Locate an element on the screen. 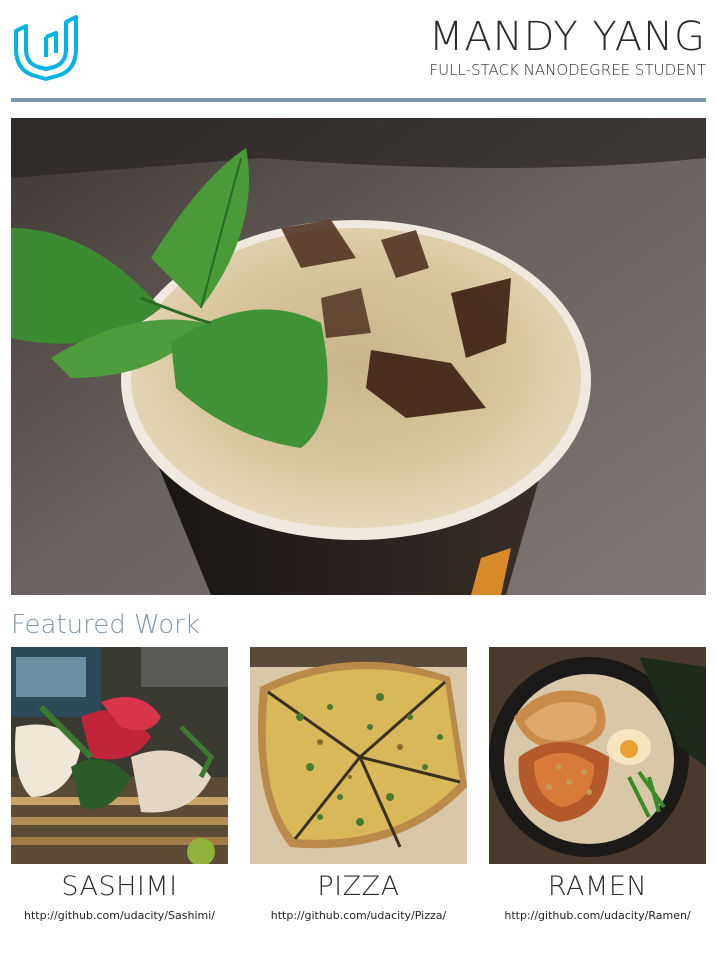 The height and width of the screenshot is (956, 716). udacity-logo-icon is located at coordinates (46, 47).